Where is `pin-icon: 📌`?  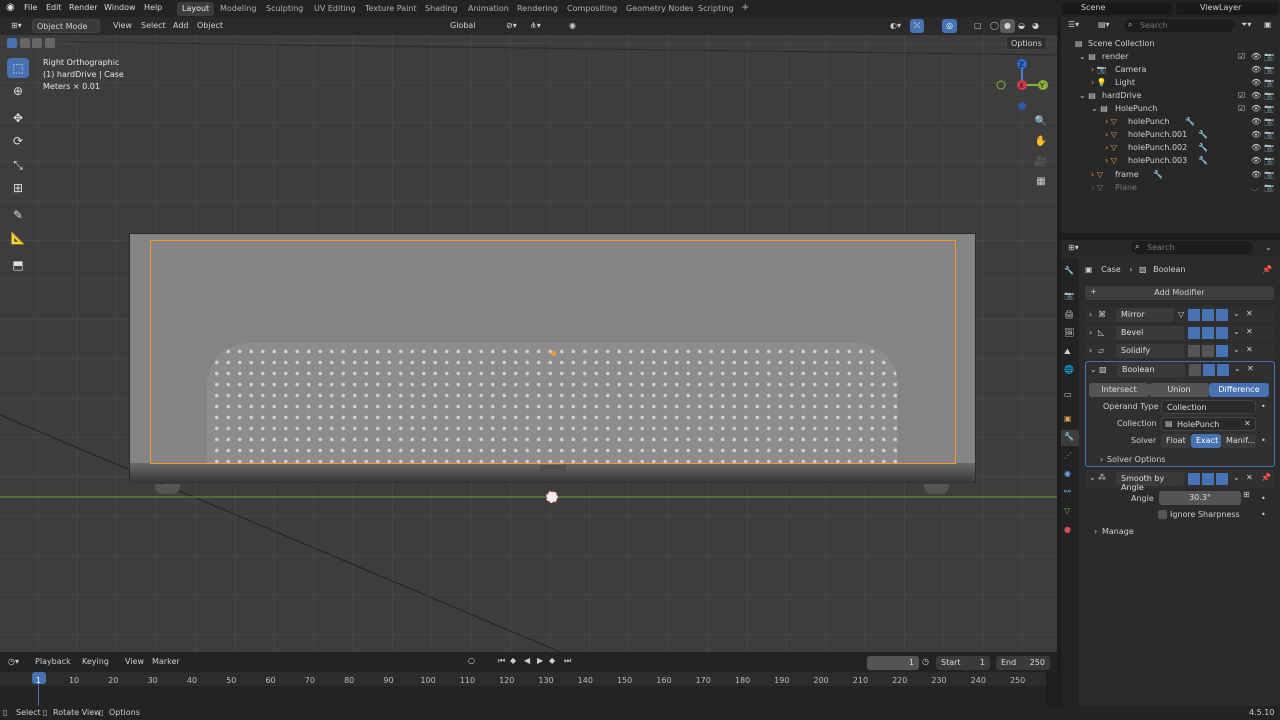 pin-icon: 📌 is located at coordinates (1266, 477).